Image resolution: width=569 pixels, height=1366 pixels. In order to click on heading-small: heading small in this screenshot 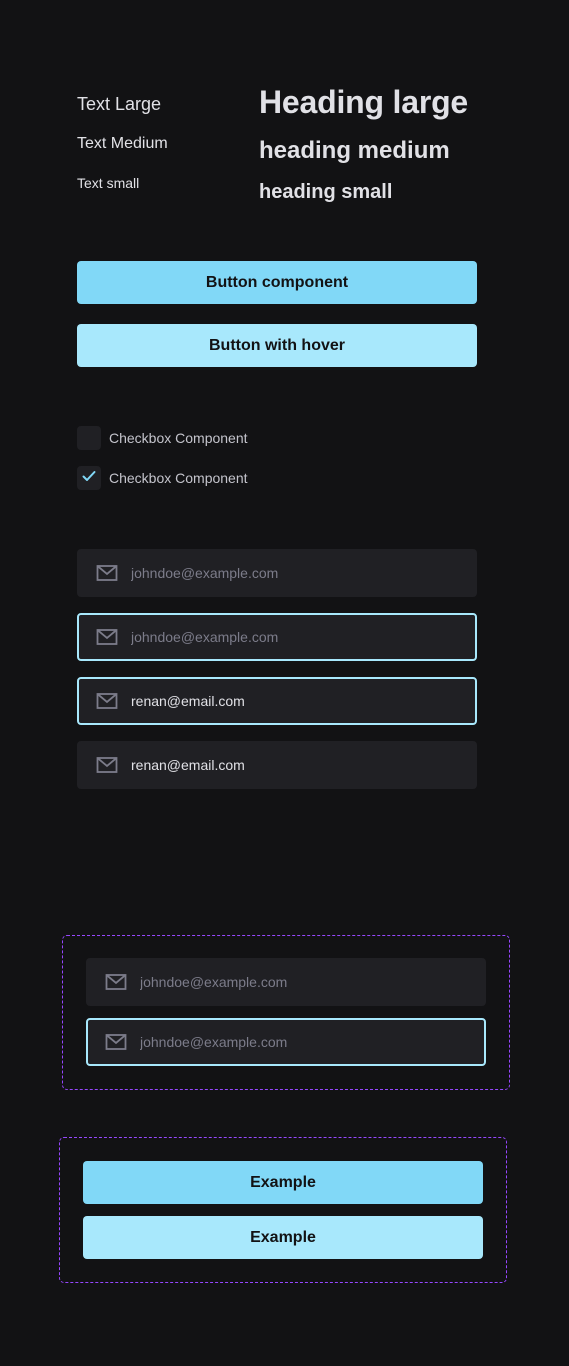, I will do `click(326, 192)`.